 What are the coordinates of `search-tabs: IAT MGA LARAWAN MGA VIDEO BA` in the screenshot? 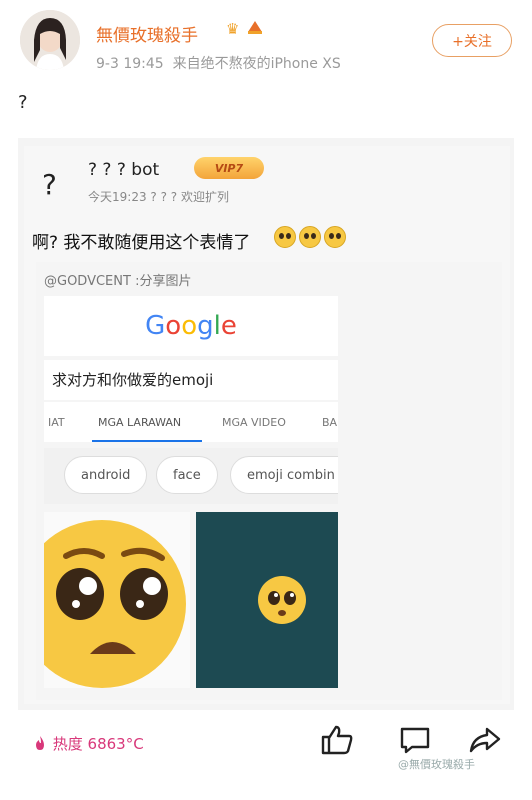 It's located at (191, 422).